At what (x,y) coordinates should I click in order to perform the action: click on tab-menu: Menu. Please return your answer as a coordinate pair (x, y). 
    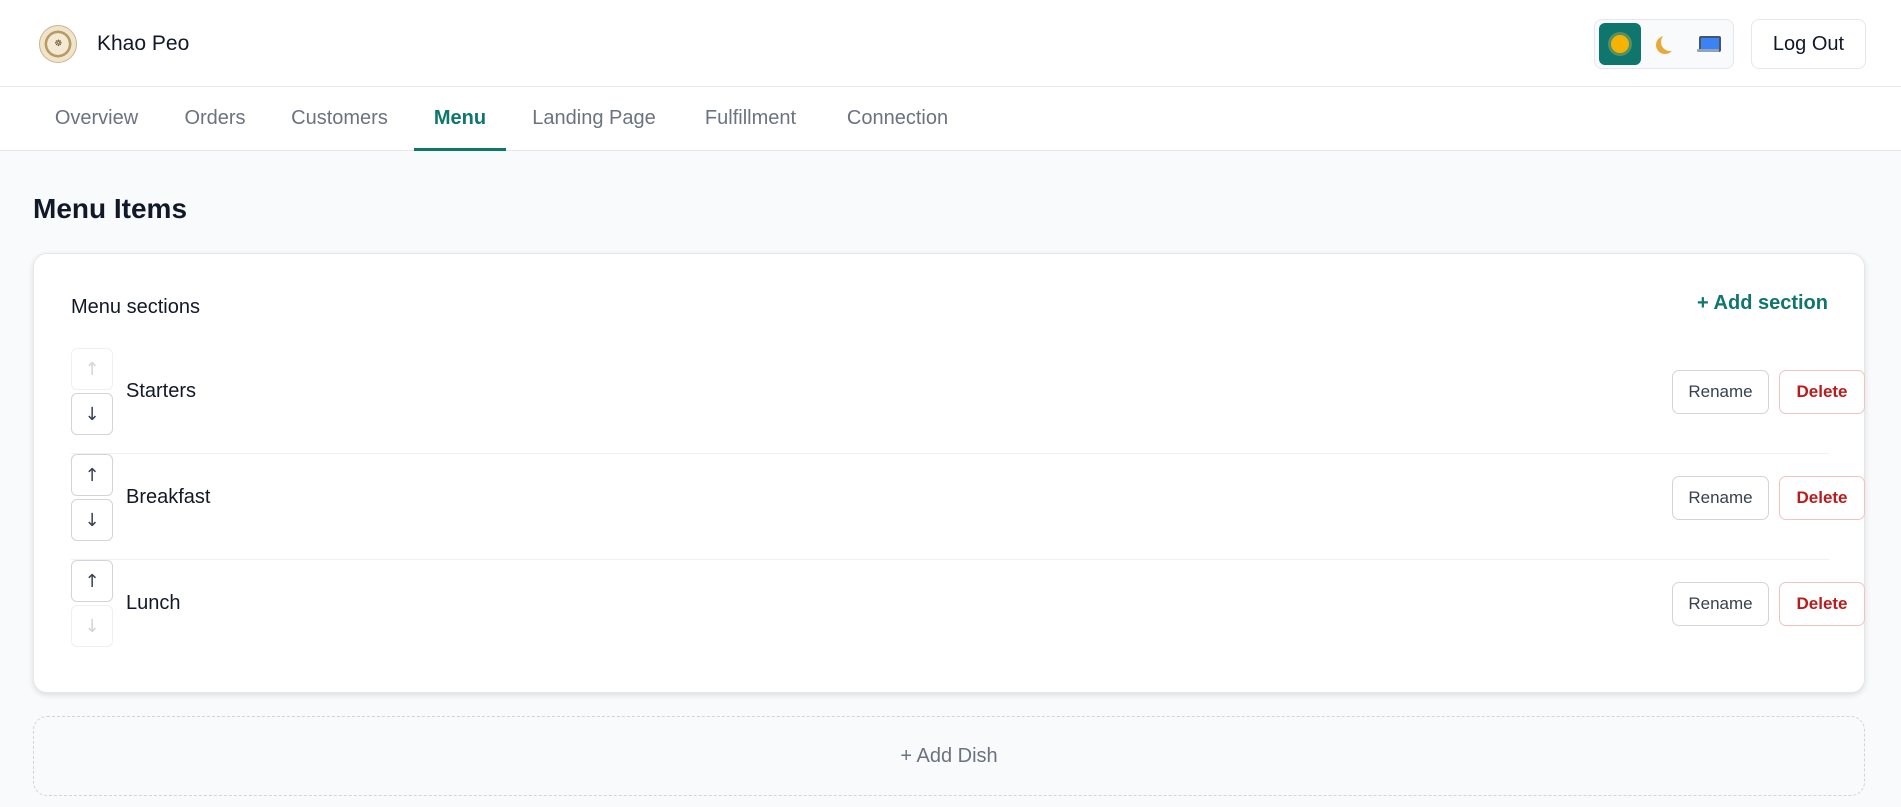
    Looking at the image, I should click on (460, 119).